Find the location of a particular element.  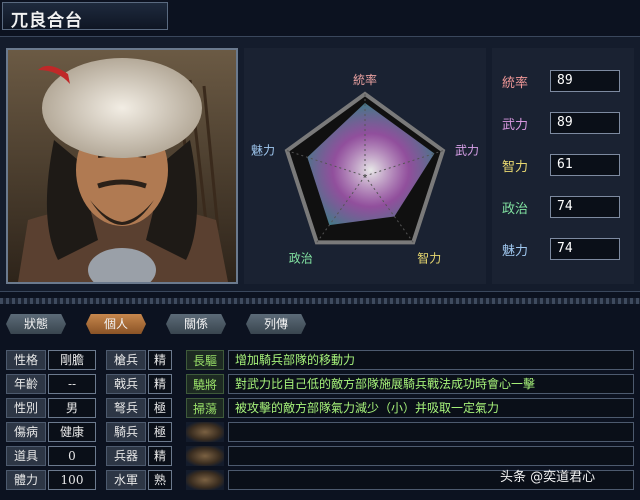

tab-biography: 列傳 is located at coordinates (276, 324).